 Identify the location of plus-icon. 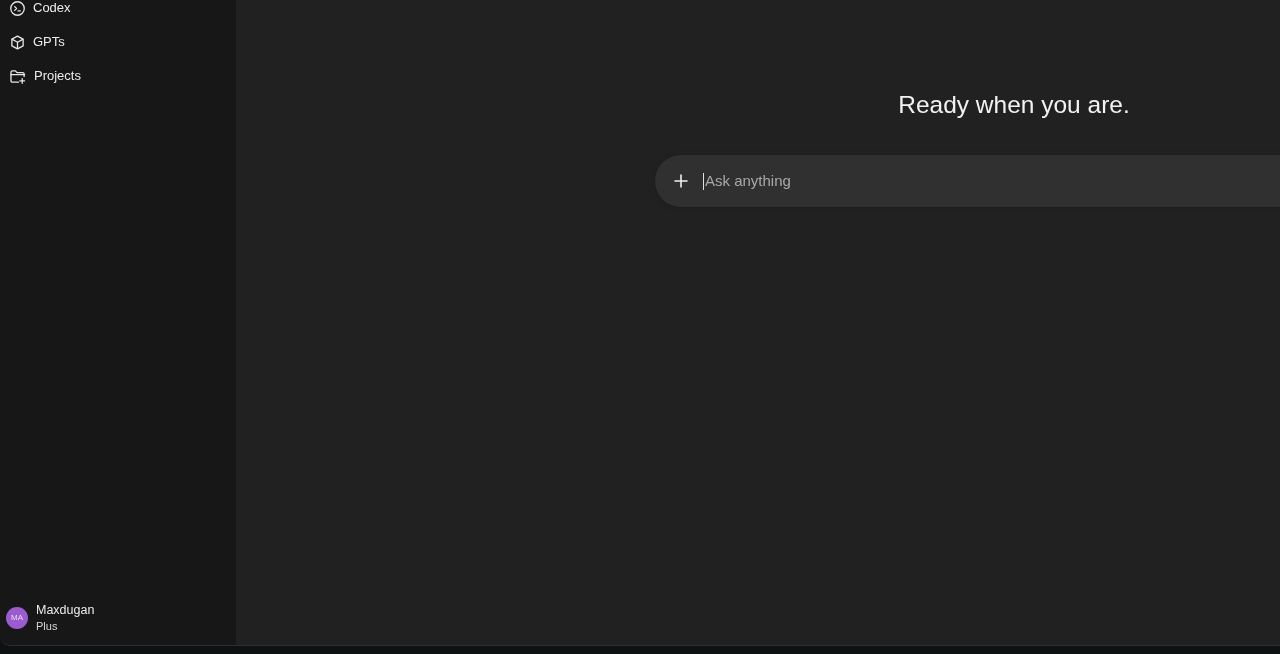
(681, 181).